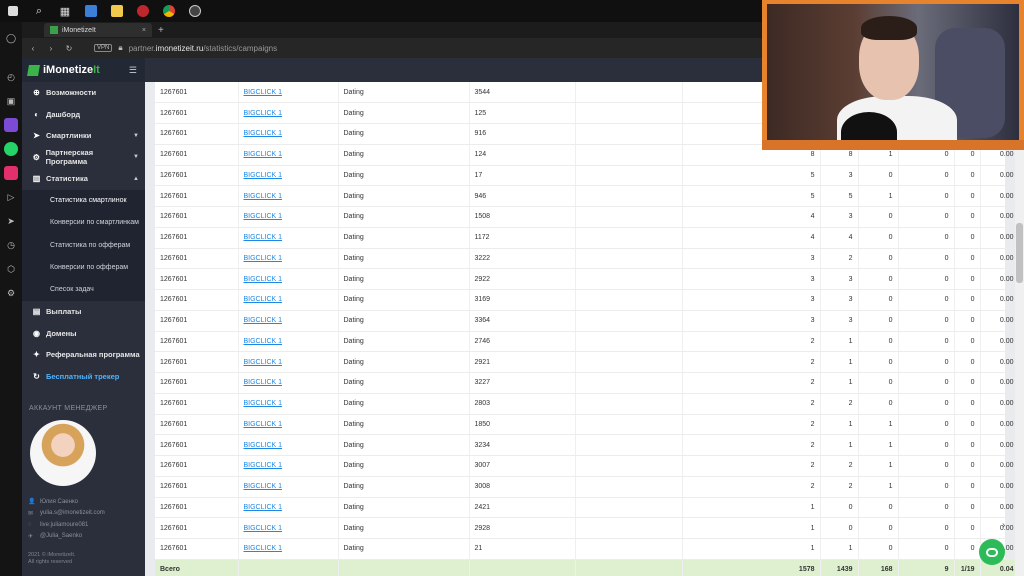  Describe the element at coordinates (1003, 525) in the screenshot. I see `scroll-right-icon: ›` at that location.